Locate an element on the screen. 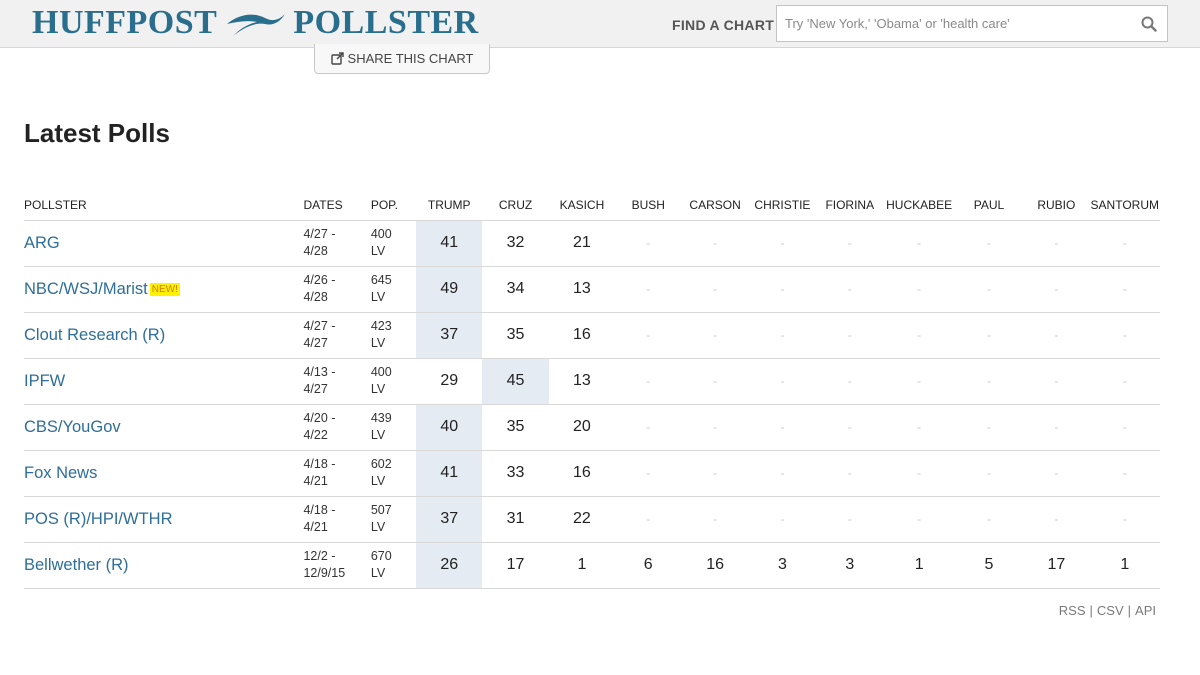 The height and width of the screenshot is (675, 1200). site-header: HUFFPOST POLLSTER FIND A CHART is located at coordinates (600, 24).